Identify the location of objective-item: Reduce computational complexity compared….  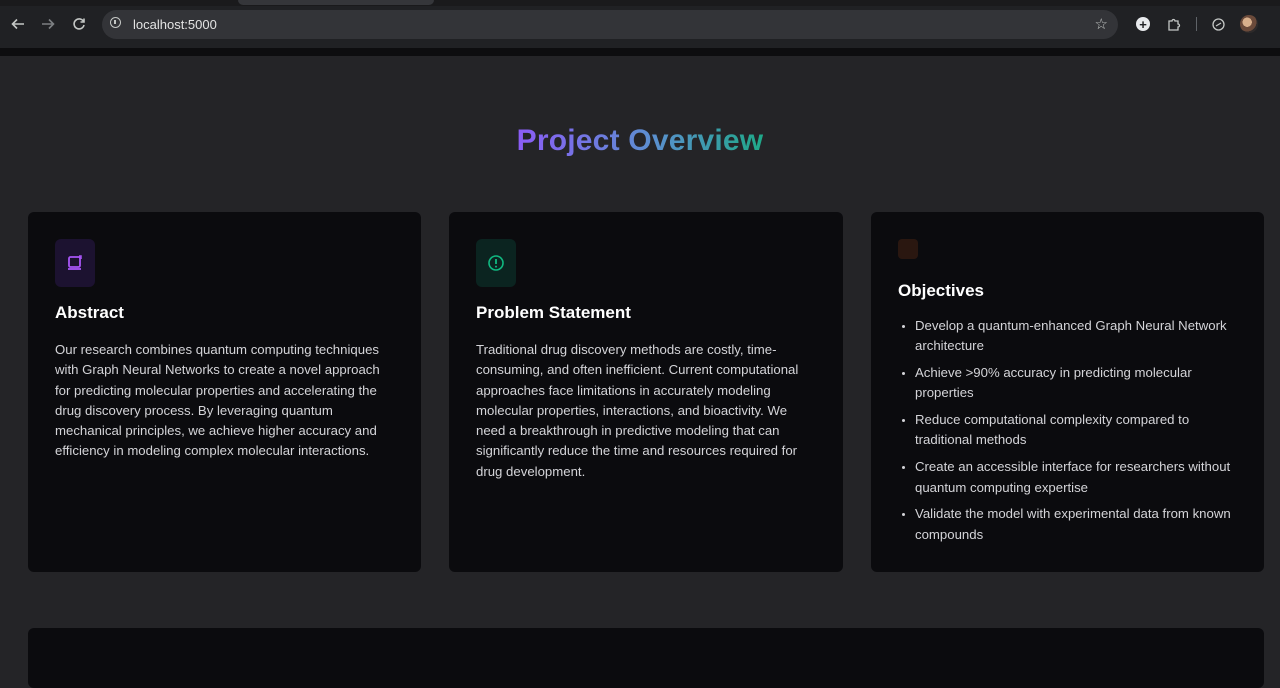
(1076, 430).